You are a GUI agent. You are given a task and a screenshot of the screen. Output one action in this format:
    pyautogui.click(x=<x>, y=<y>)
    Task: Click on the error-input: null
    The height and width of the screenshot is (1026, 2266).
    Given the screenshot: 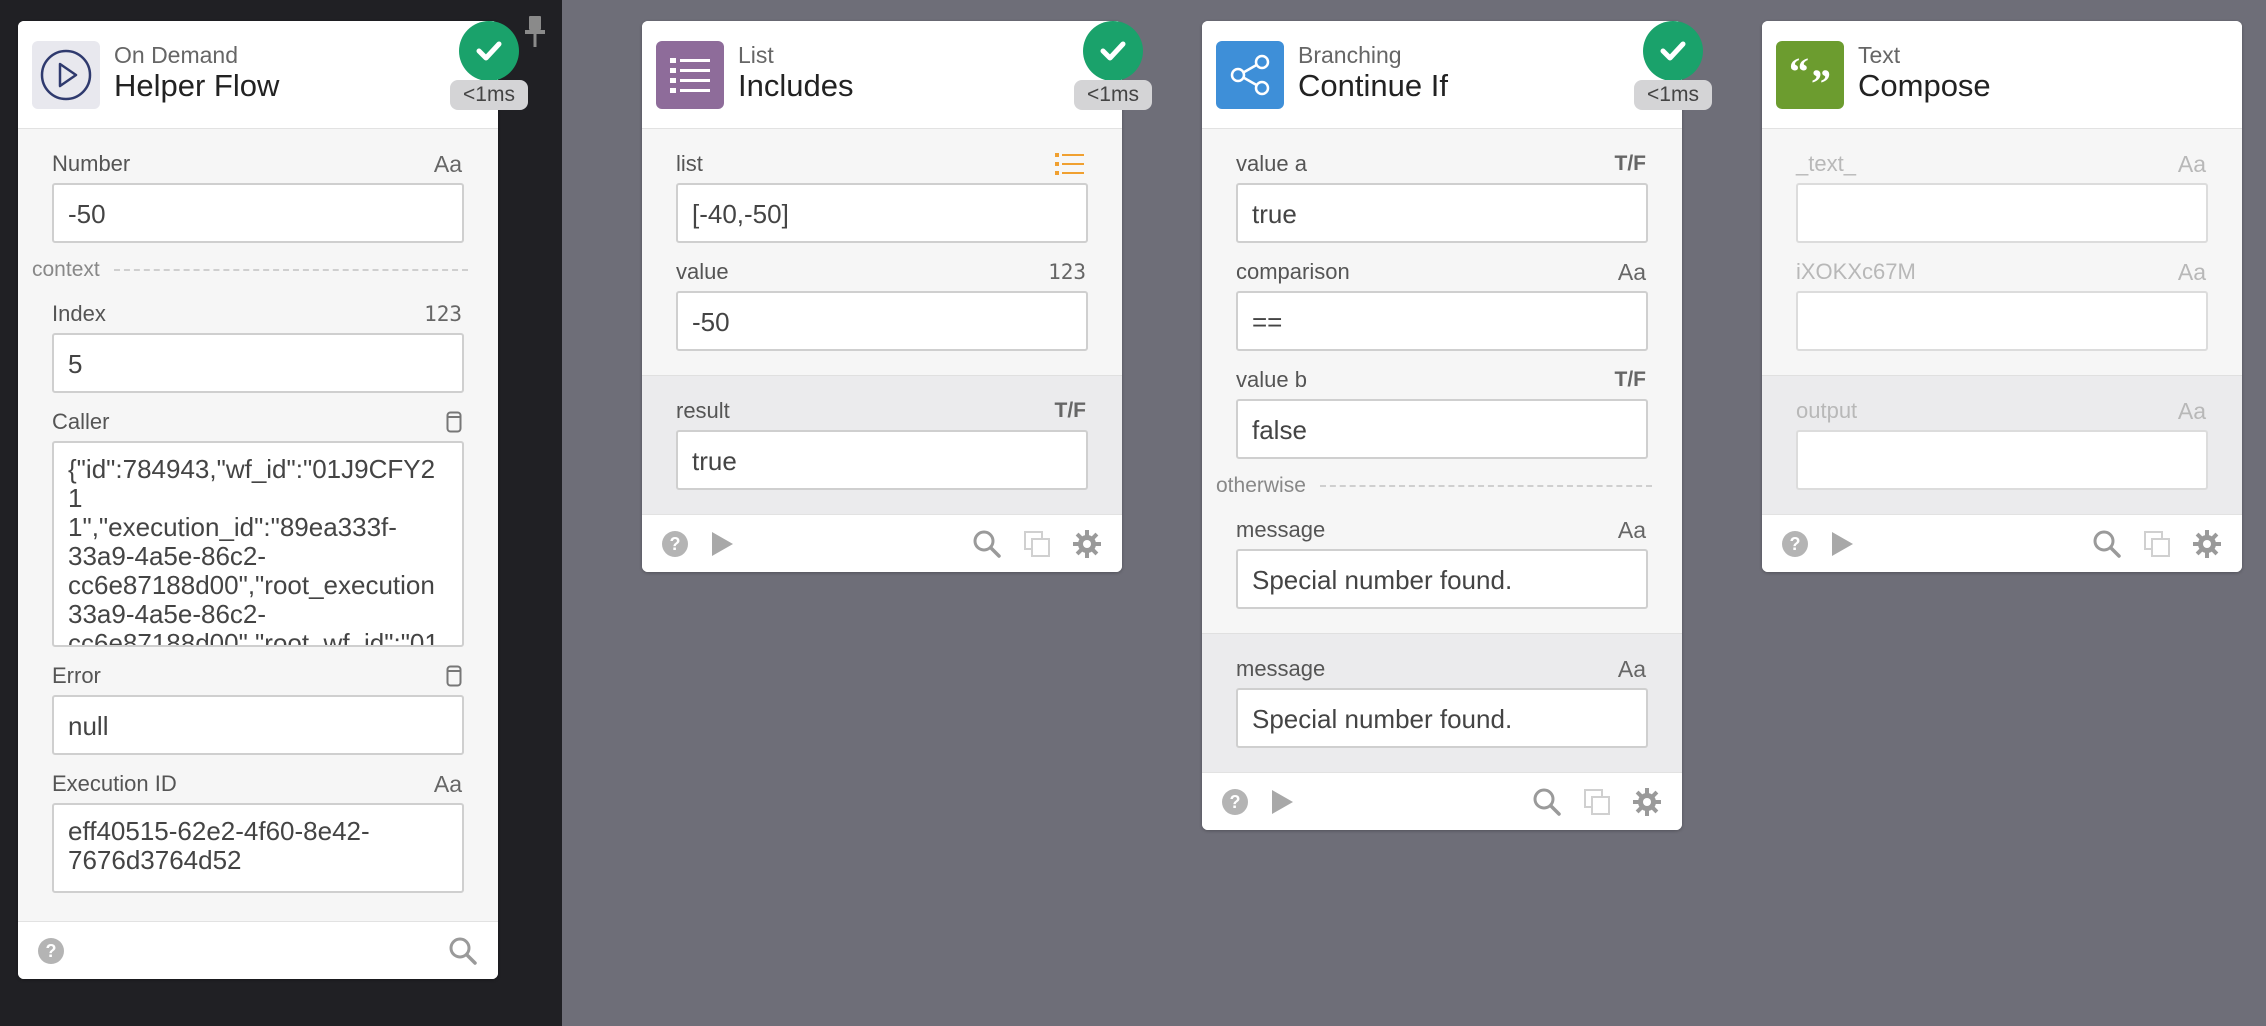 What is the action you would take?
    pyautogui.click(x=258, y=725)
    